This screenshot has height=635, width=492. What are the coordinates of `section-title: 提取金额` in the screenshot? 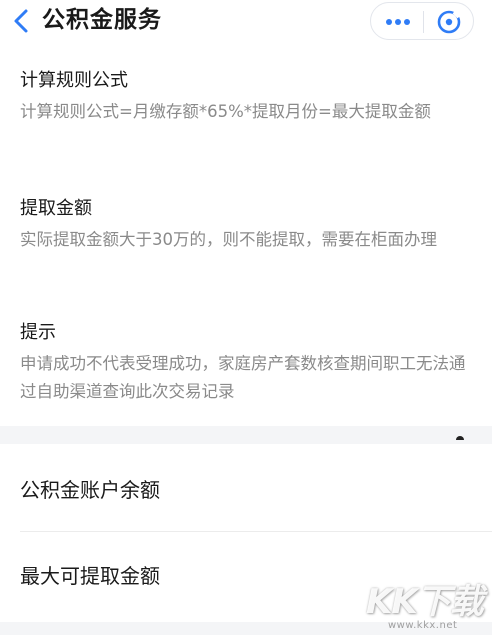 It's located at (56, 208).